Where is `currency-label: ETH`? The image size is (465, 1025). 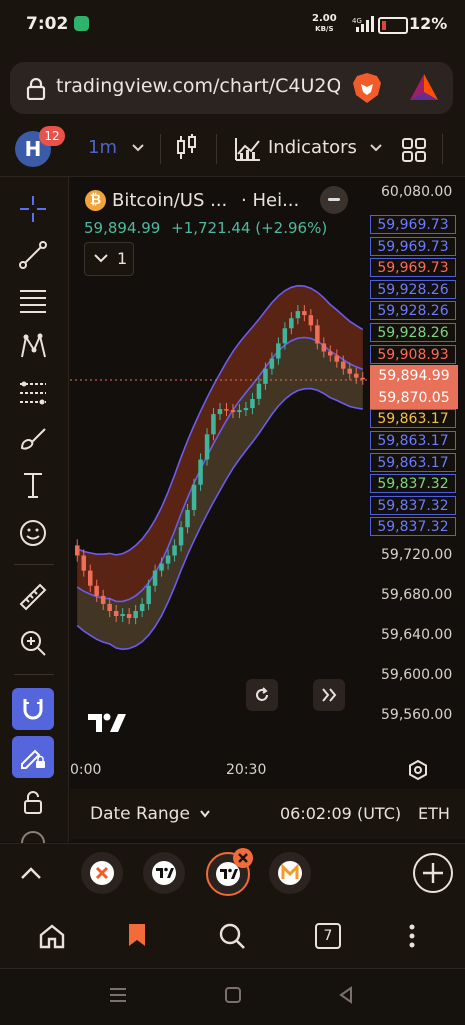 currency-label: ETH is located at coordinates (434, 813).